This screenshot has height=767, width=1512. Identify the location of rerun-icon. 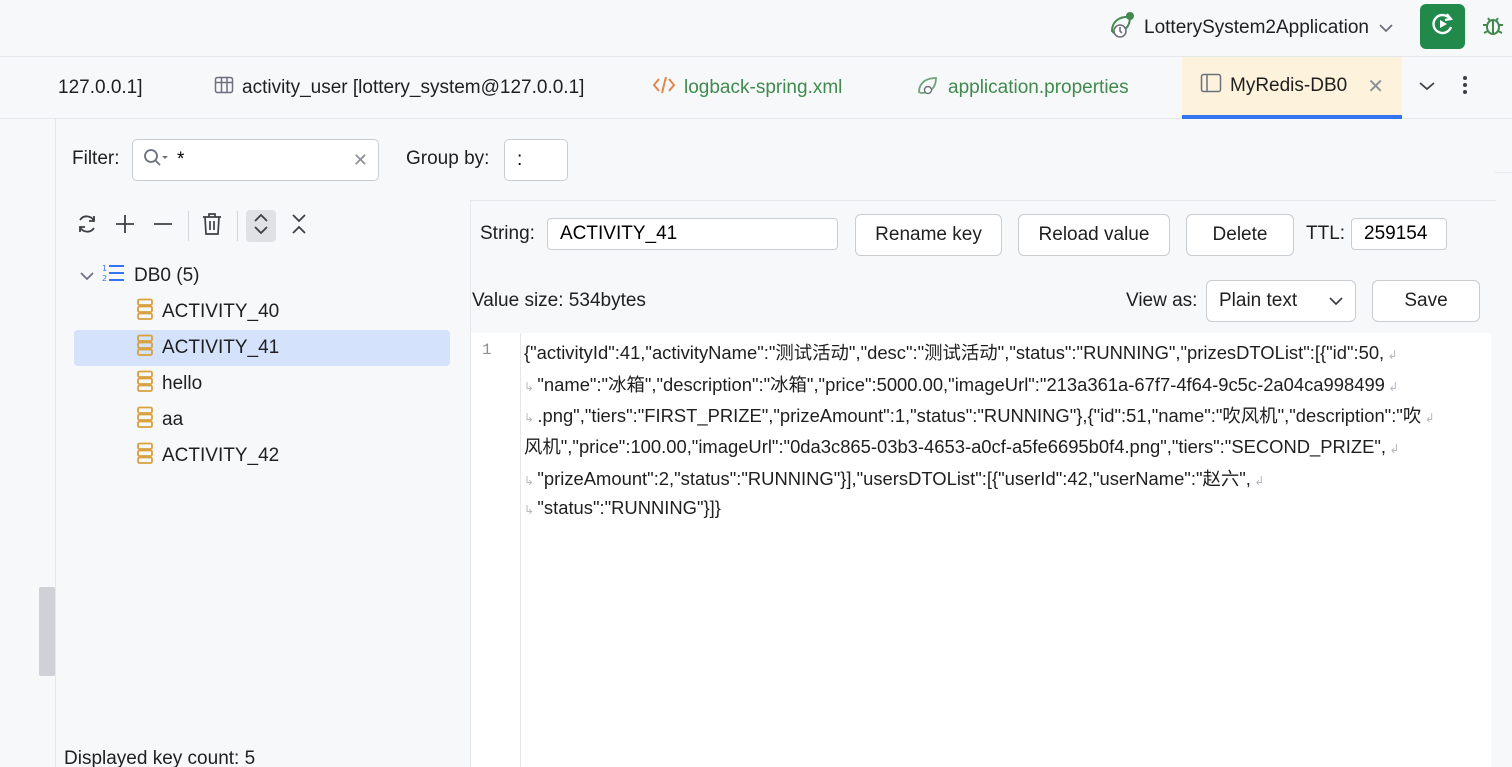
(1443, 26).